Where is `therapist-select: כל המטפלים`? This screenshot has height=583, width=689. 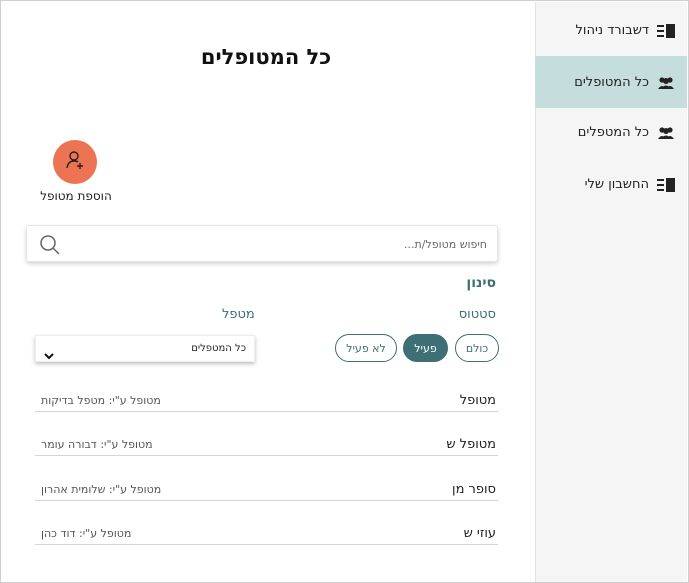
therapist-select: כל המטפלים is located at coordinates (145, 348).